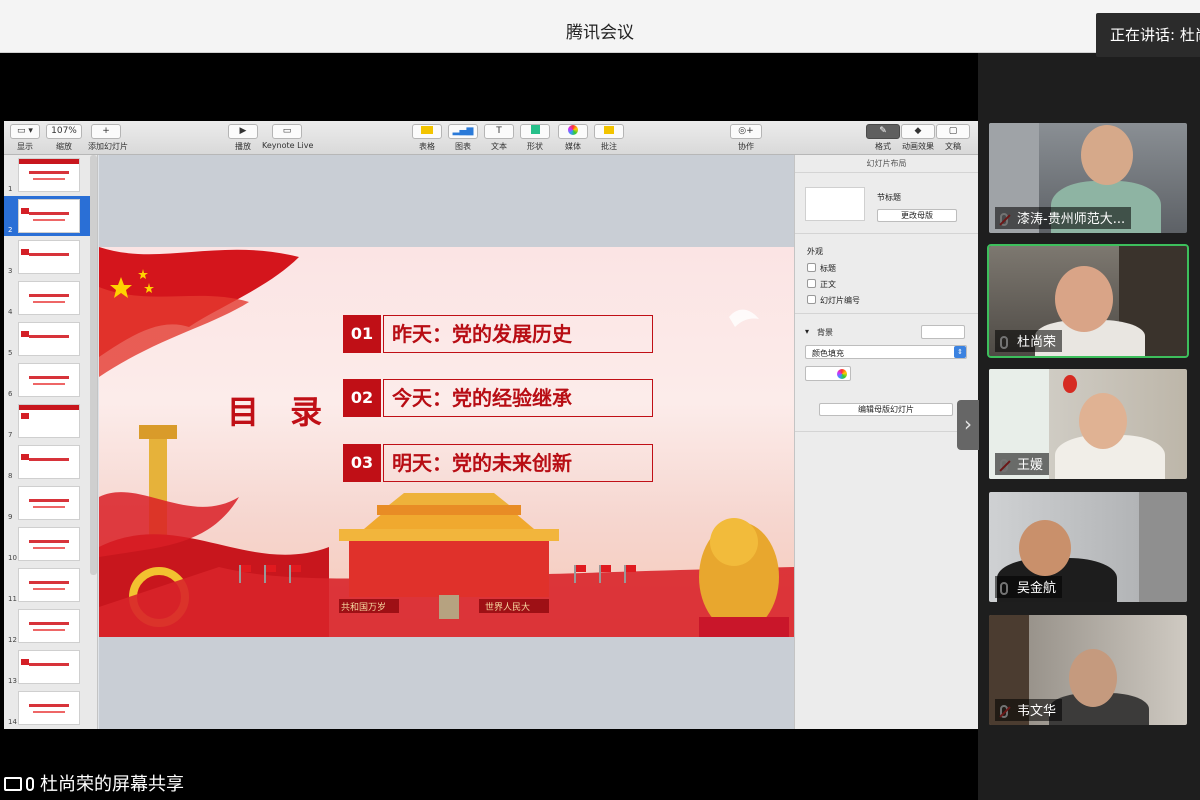 The height and width of the screenshot is (800, 1200). Describe the element at coordinates (842, 374) in the screenshot. I see `color-wheel-icon` at that location.